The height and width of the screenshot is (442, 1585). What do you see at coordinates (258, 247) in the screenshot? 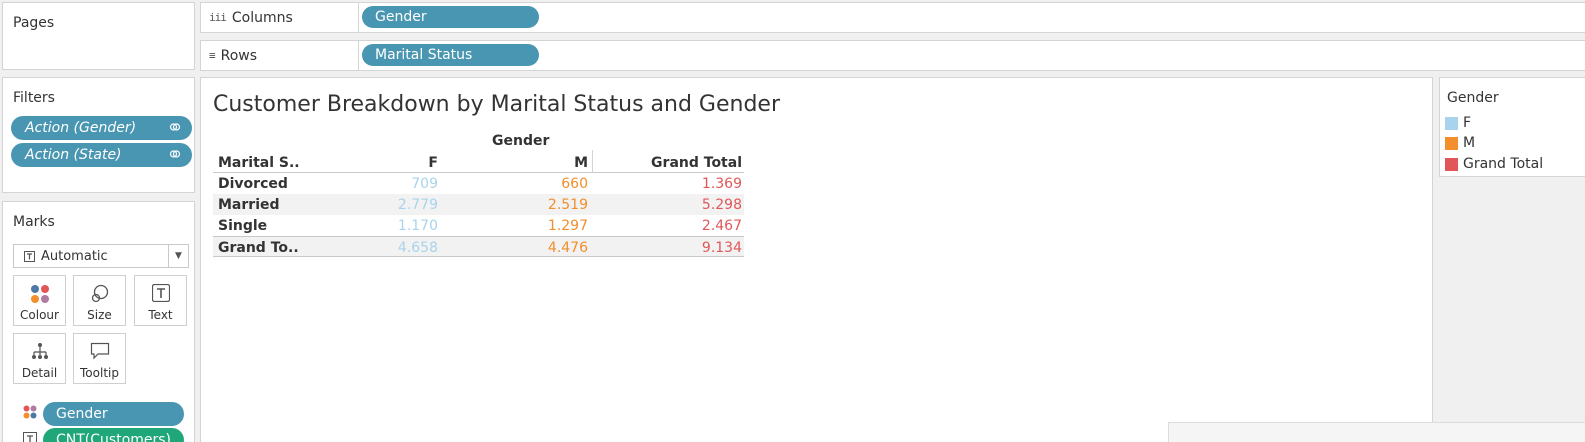
I see `row-label: Grand To..` at bounding box center [258, 247].